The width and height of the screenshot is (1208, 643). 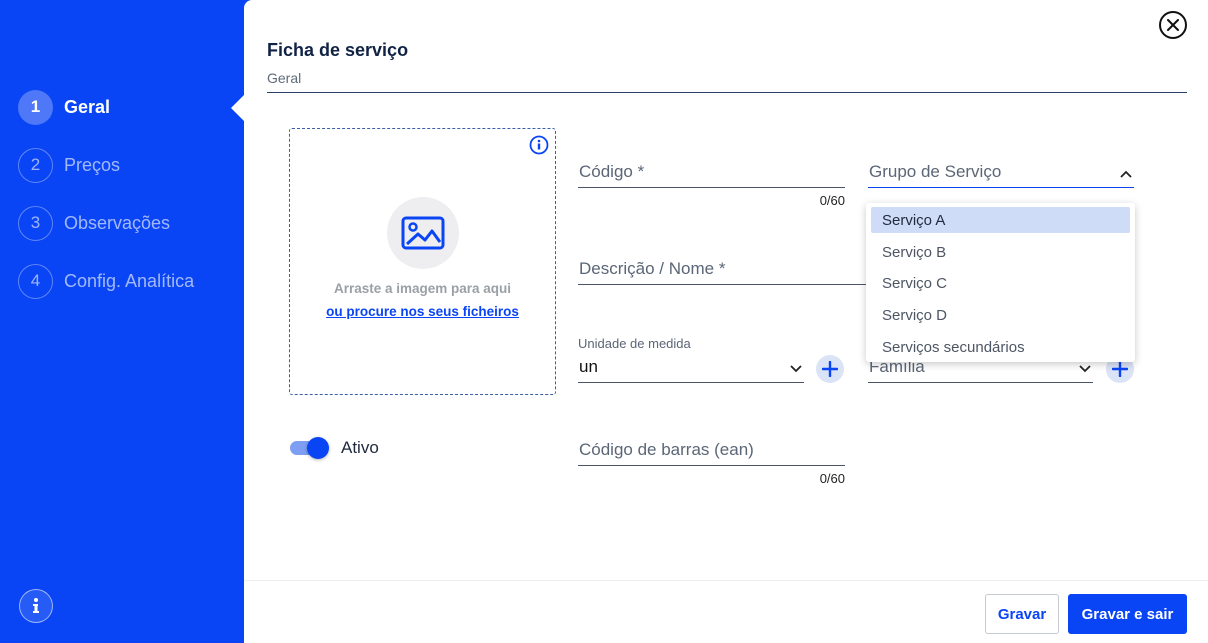 I want to click on descricao-input: Descrição / Nome *, so click(x=723, y=270).